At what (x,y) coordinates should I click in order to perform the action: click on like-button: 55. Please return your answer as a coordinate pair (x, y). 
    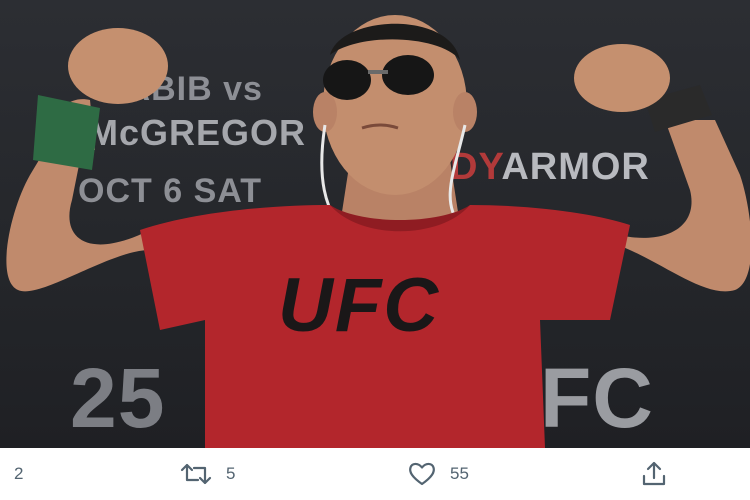
    Looking at the image, I should click on (438, 474).